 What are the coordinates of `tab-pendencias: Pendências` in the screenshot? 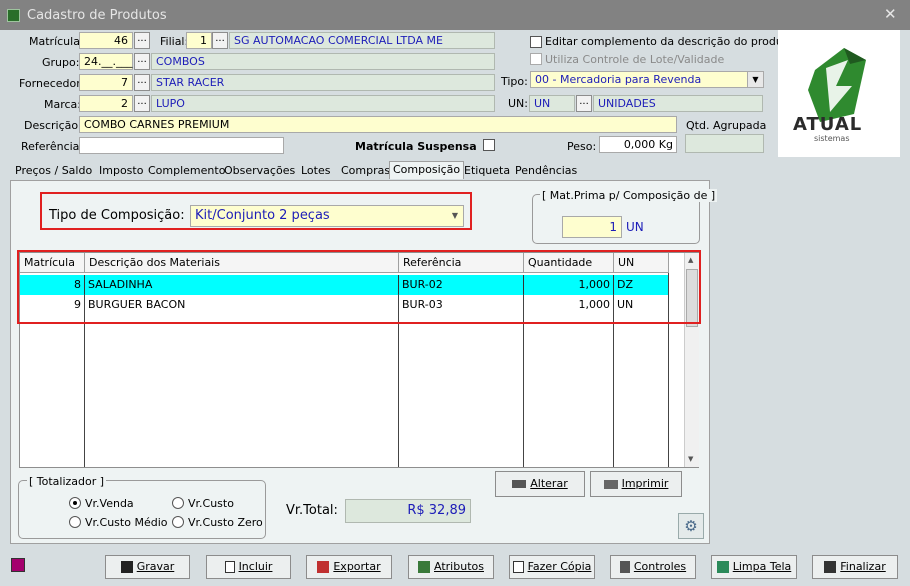 It's located at (546, 170).